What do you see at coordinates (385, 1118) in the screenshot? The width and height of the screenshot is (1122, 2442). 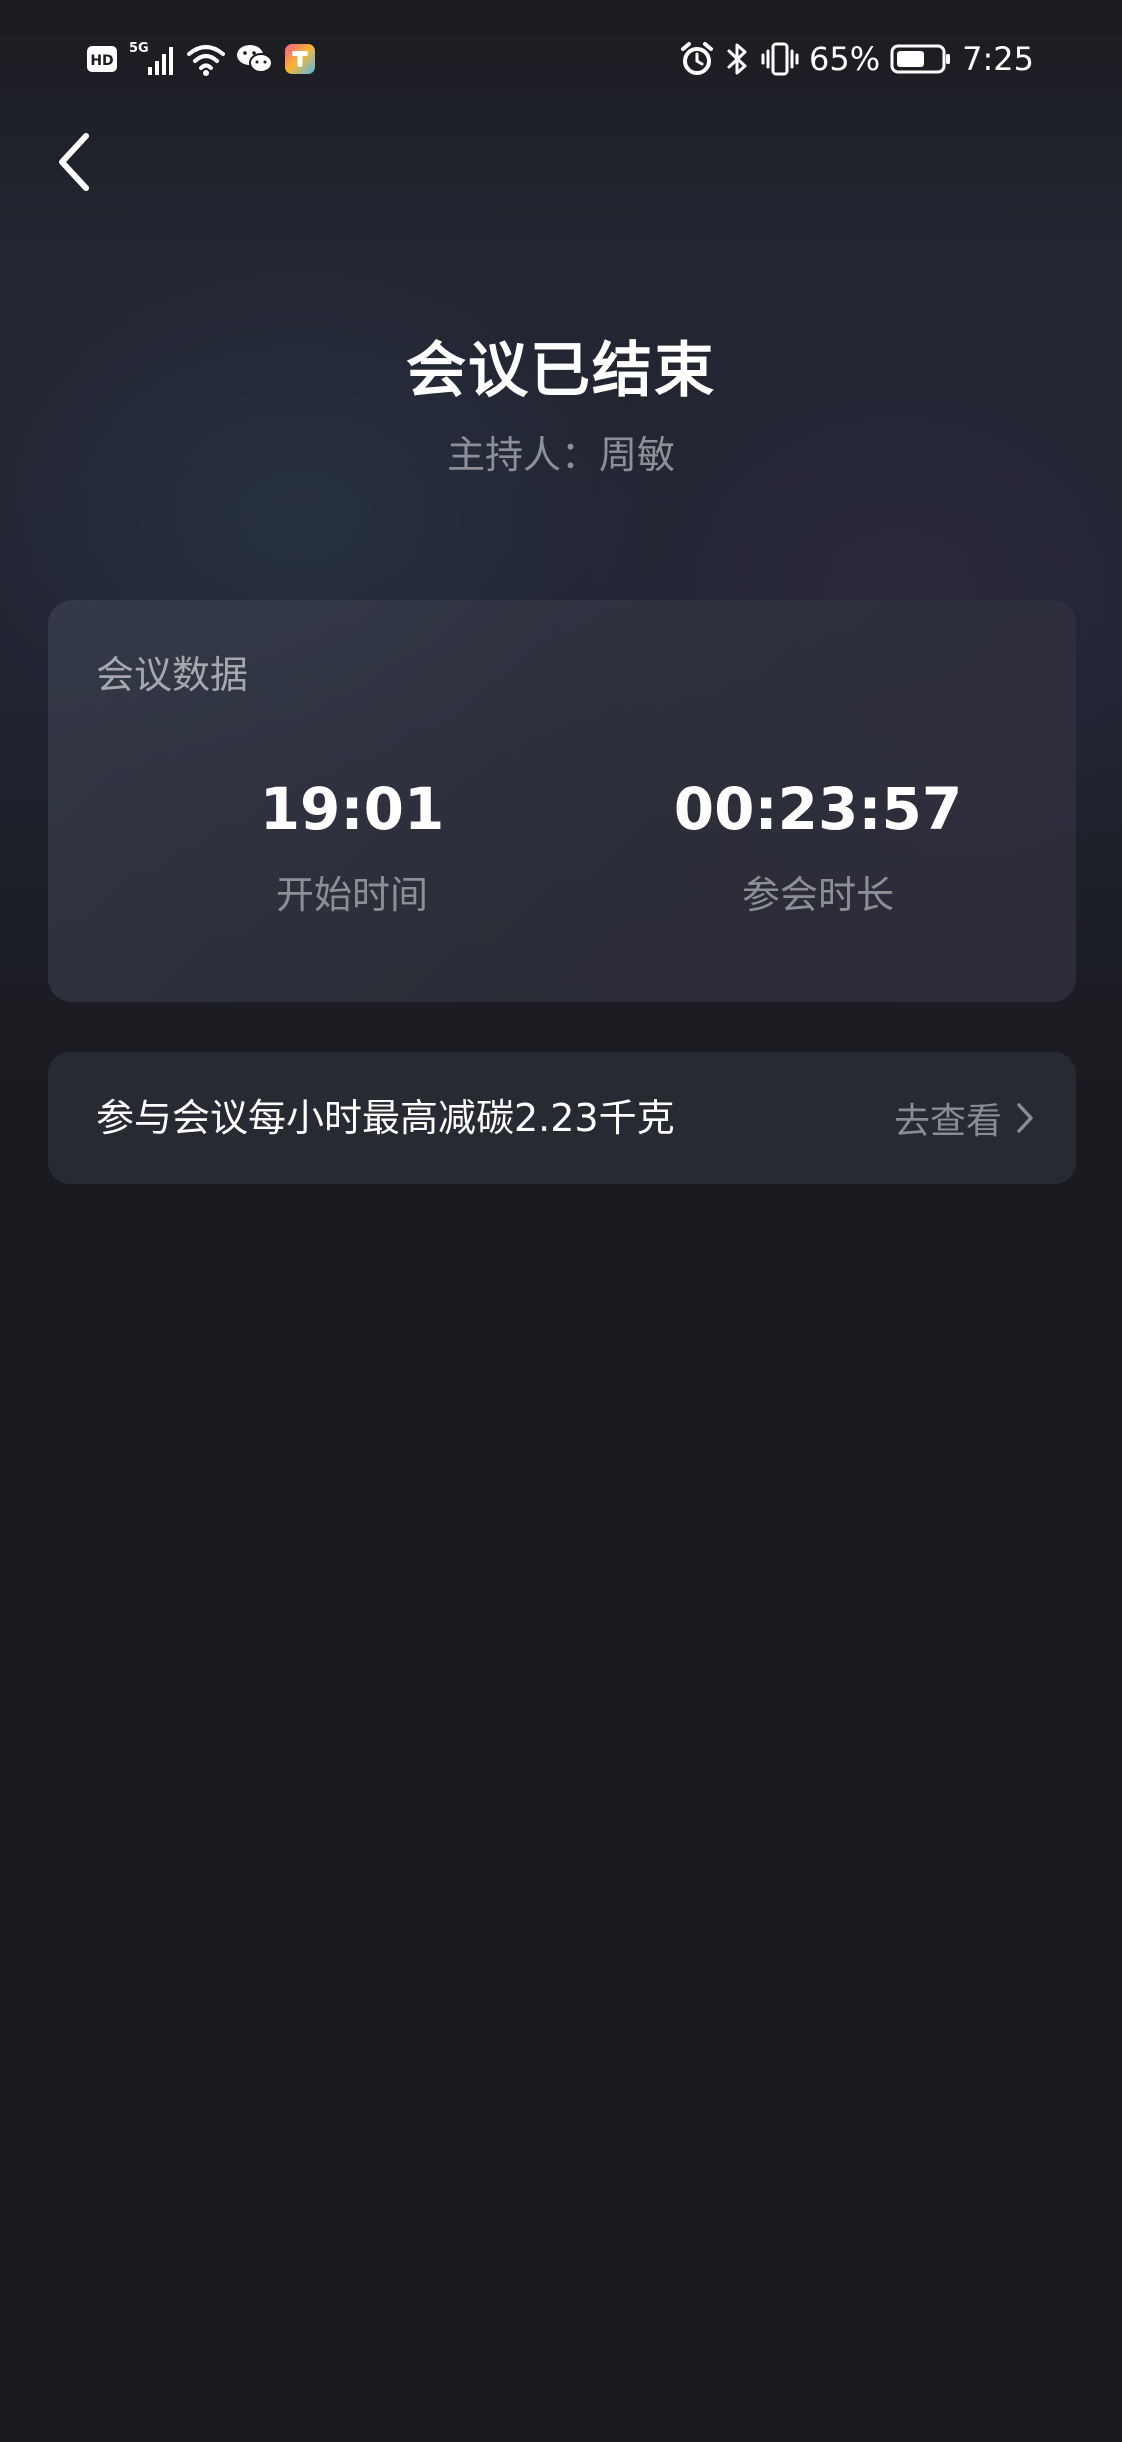 I see `carbon-reduction-text: 参与会议每小时最高减碳2.23千克` at bounding box center [385, 1118].